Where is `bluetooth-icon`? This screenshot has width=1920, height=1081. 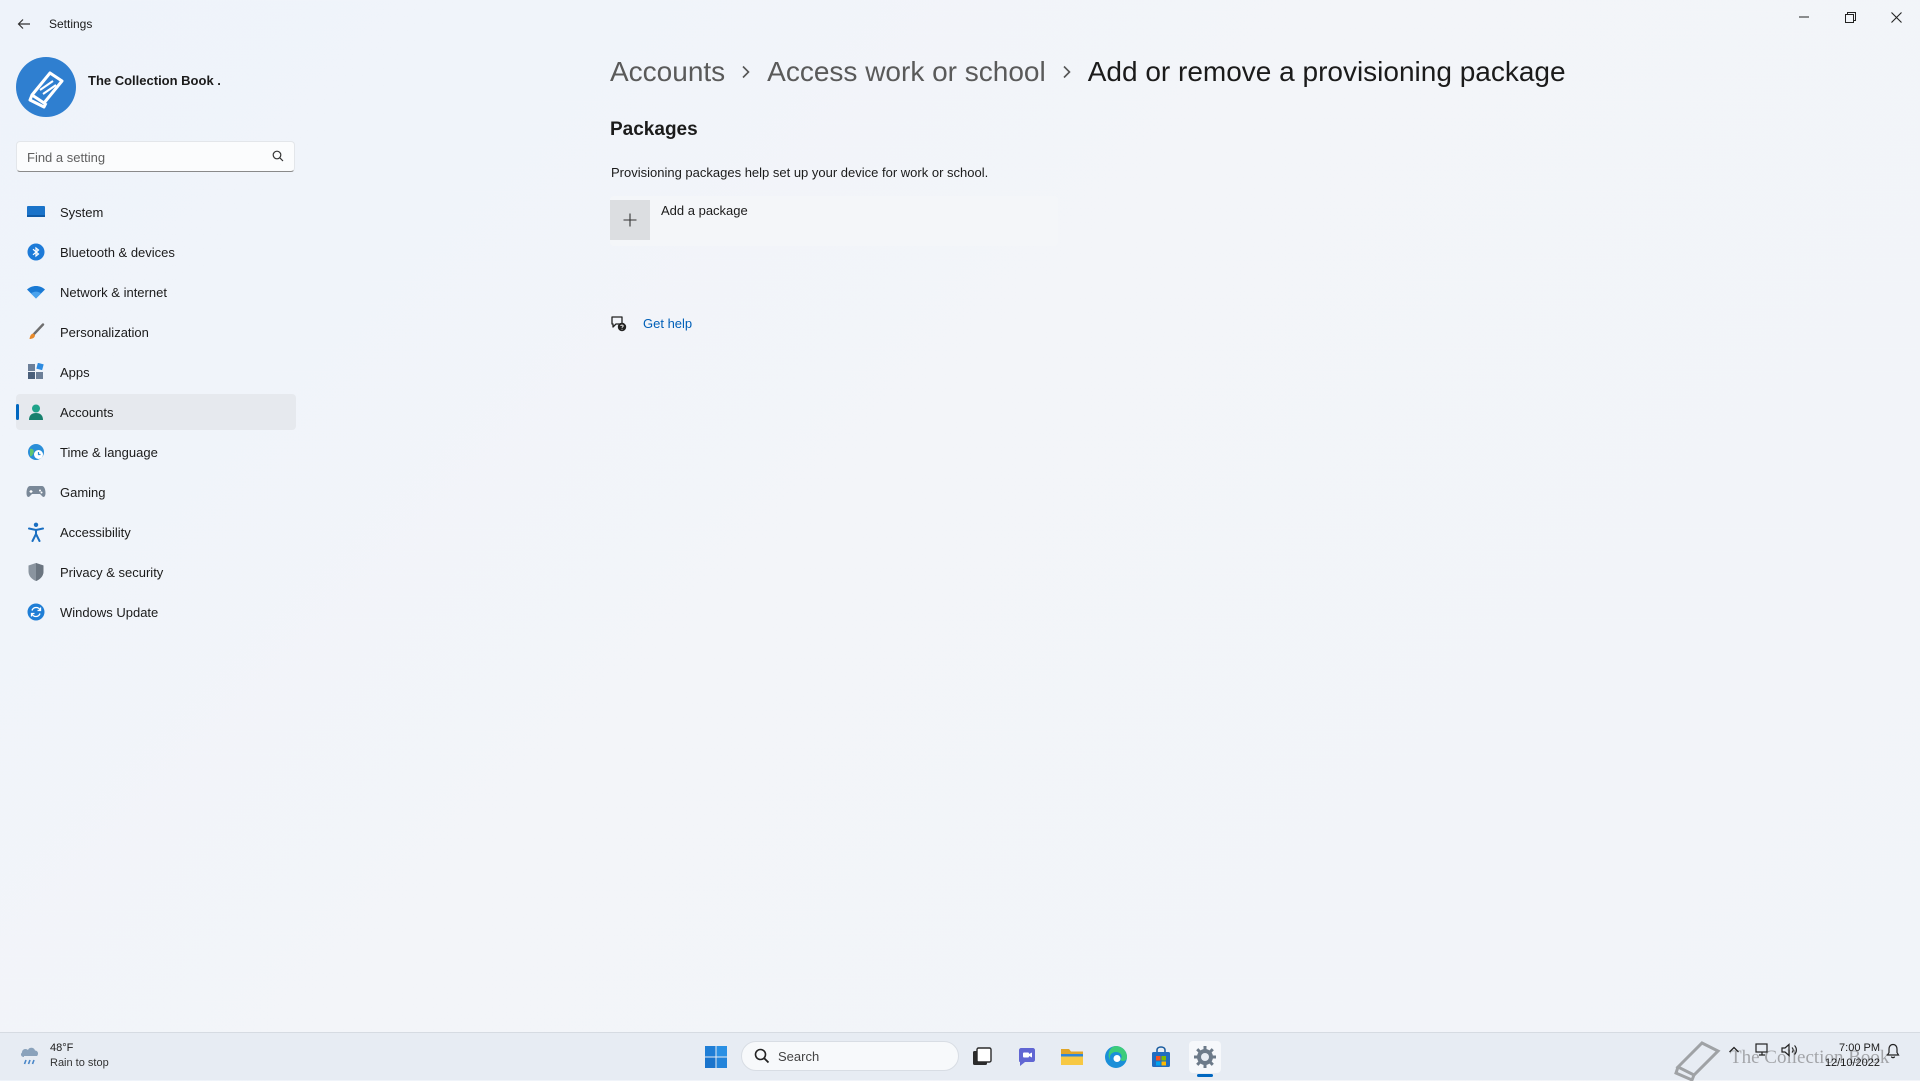
bluetooth-icon is located at coordinates (36, 252).